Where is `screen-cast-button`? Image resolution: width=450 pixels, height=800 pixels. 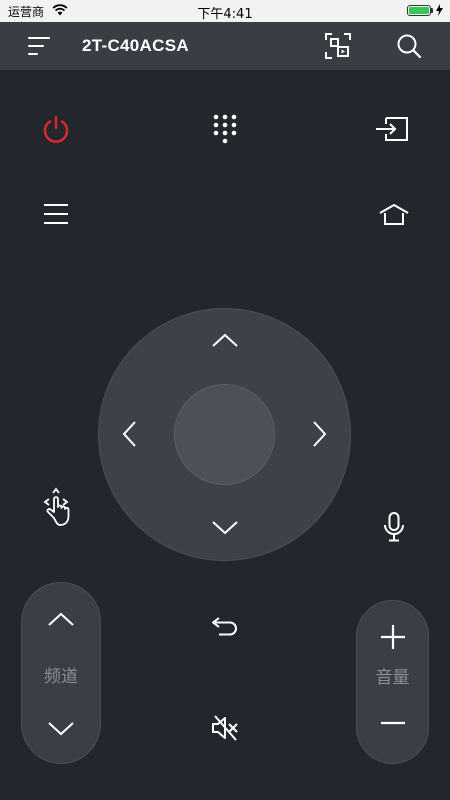 screen-cast-button is located at coordinates (338, 46).